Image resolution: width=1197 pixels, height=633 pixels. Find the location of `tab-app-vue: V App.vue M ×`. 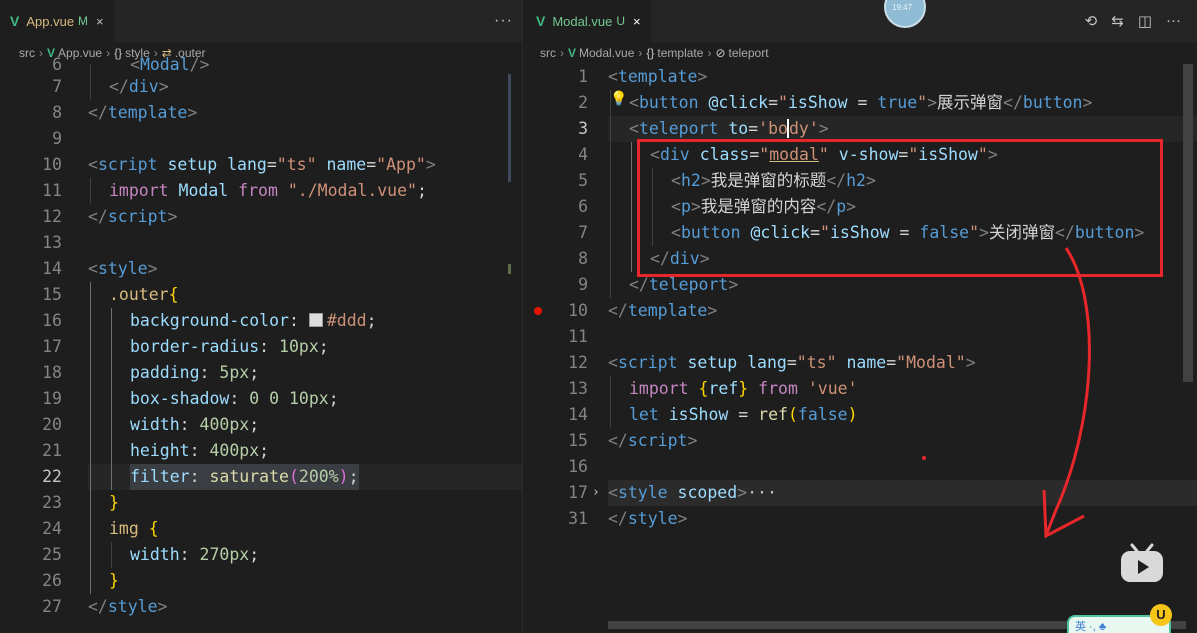

tab-app-vue: V App.vue M × is located at coordinates (57, 21).